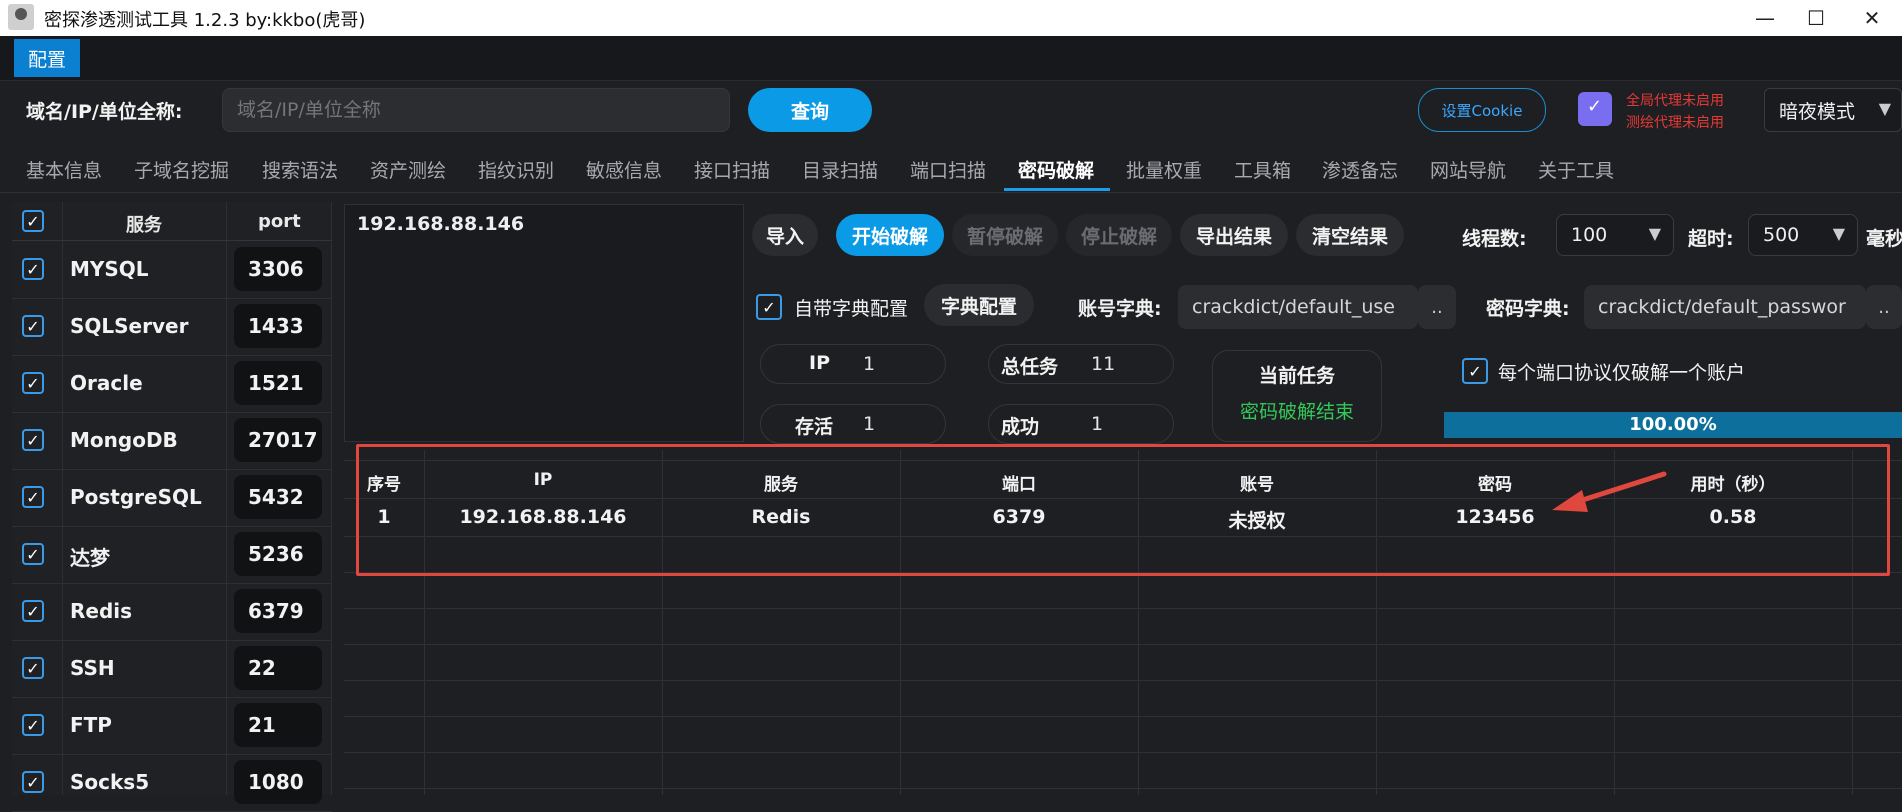 The height and width of the screenshot is (812, 1902). Describe the element at coordinates (64, 169) in the screenshot. I see `tab-basic-info: 基本信息` at that location.